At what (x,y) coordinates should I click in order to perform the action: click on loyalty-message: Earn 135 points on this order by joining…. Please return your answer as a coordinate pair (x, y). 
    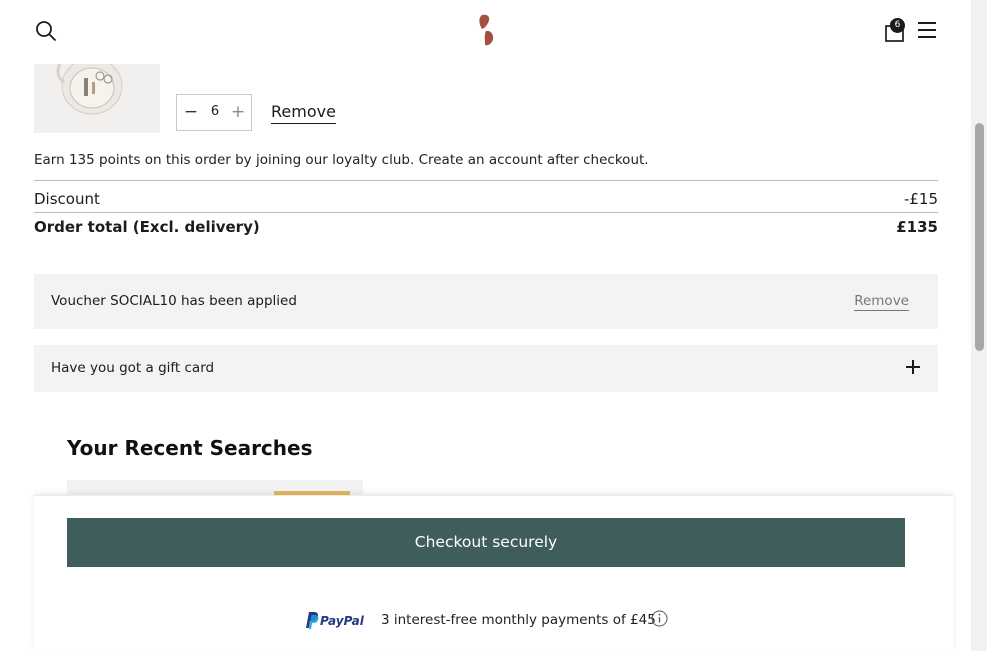
    Looking at the image, I should click on (341, 160).